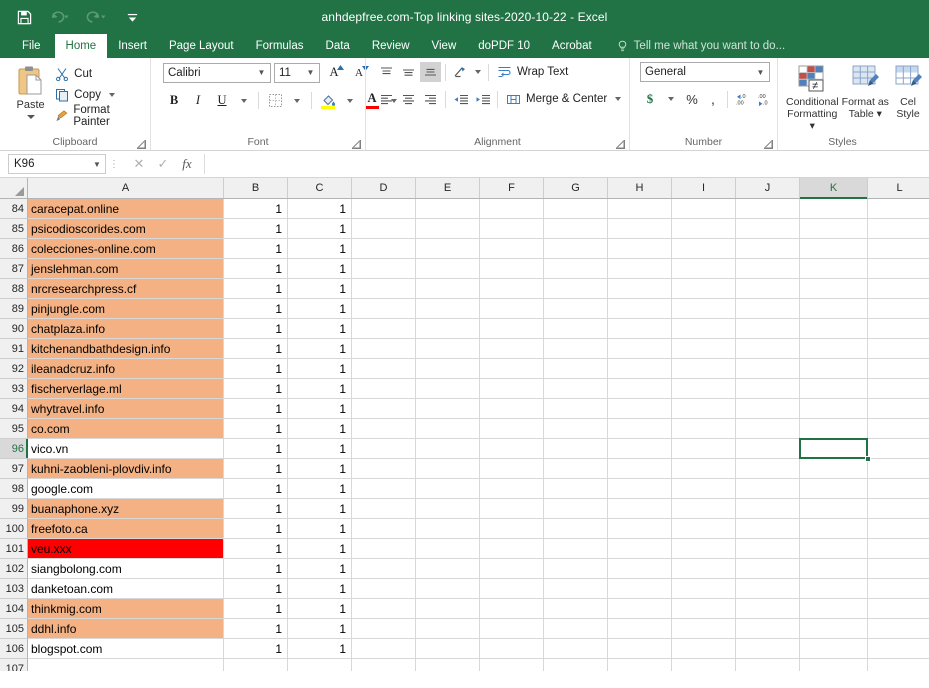  Describe the element at coordinates (14, 369) in the screenshot. I see `row-header-92: 92` at that location.